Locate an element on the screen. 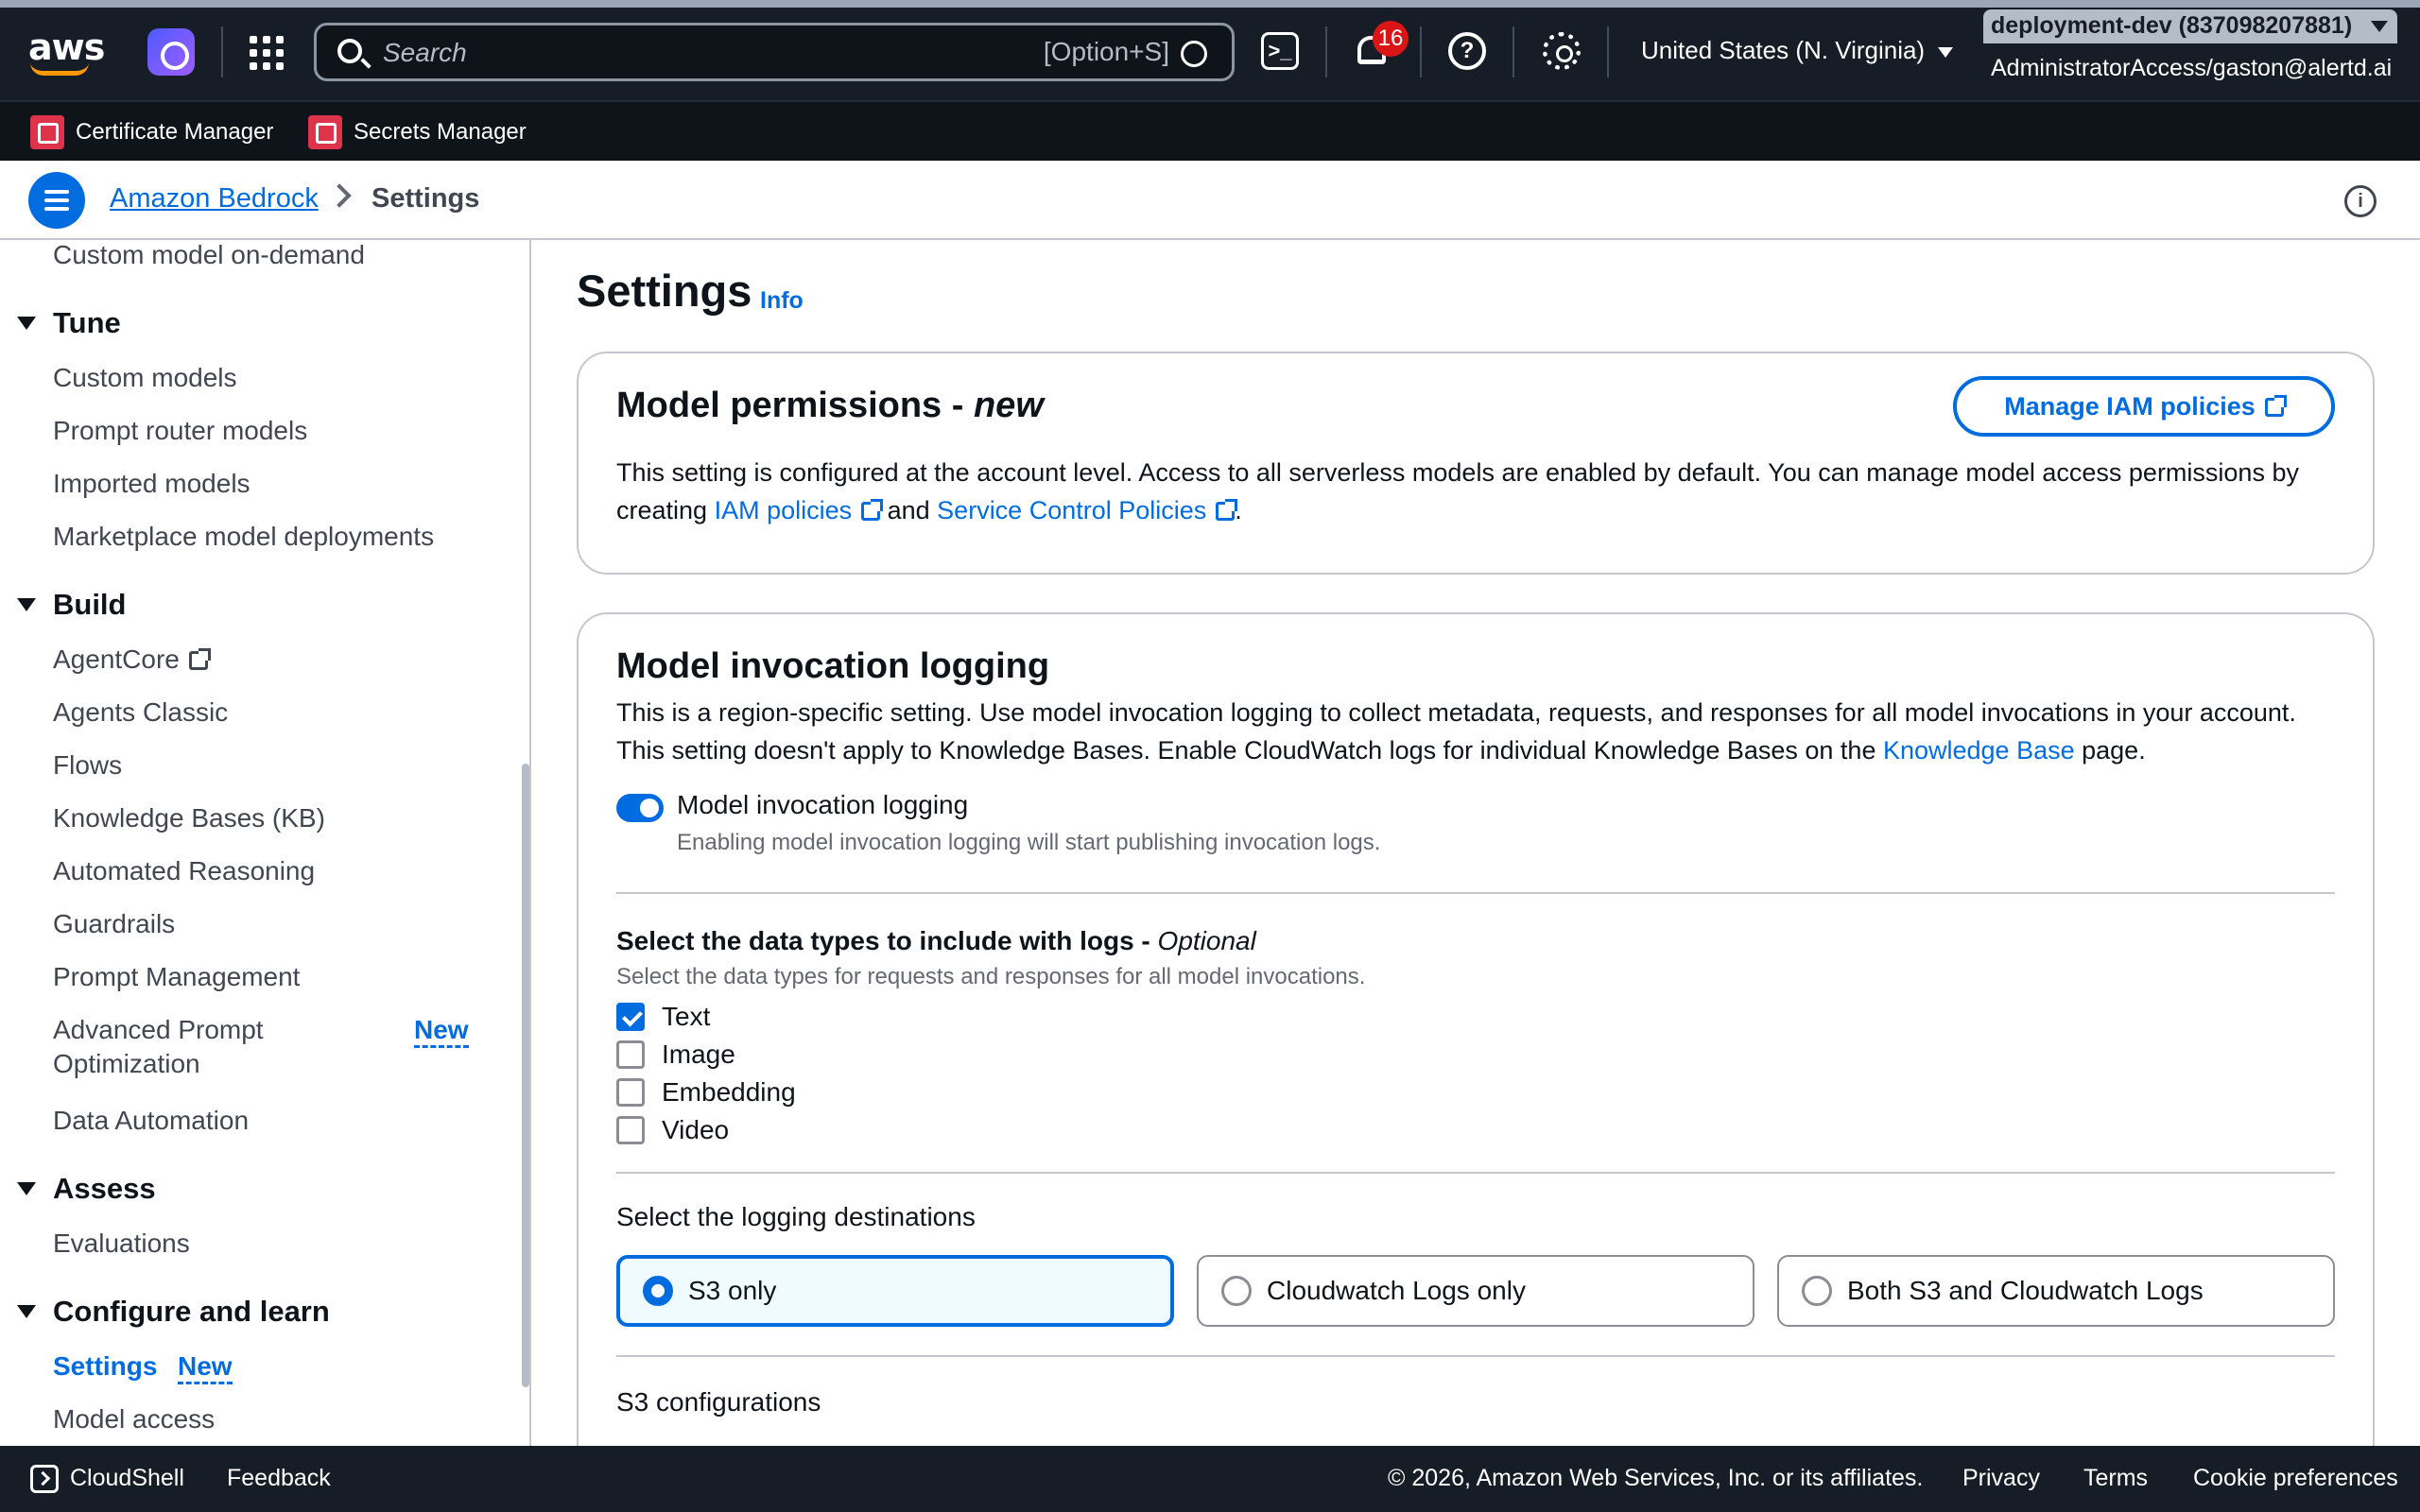 The width and height of the screenshot is (2420, 1512). sidebar-item-settings: Settings is located at coordinates (105, 1366).